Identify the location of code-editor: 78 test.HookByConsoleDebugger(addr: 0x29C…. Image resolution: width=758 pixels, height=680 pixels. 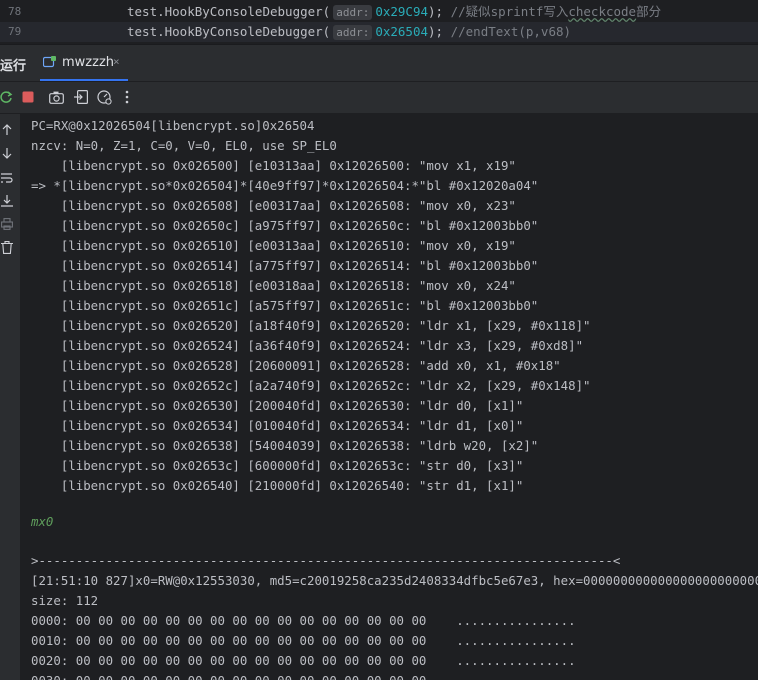
(379, 22).